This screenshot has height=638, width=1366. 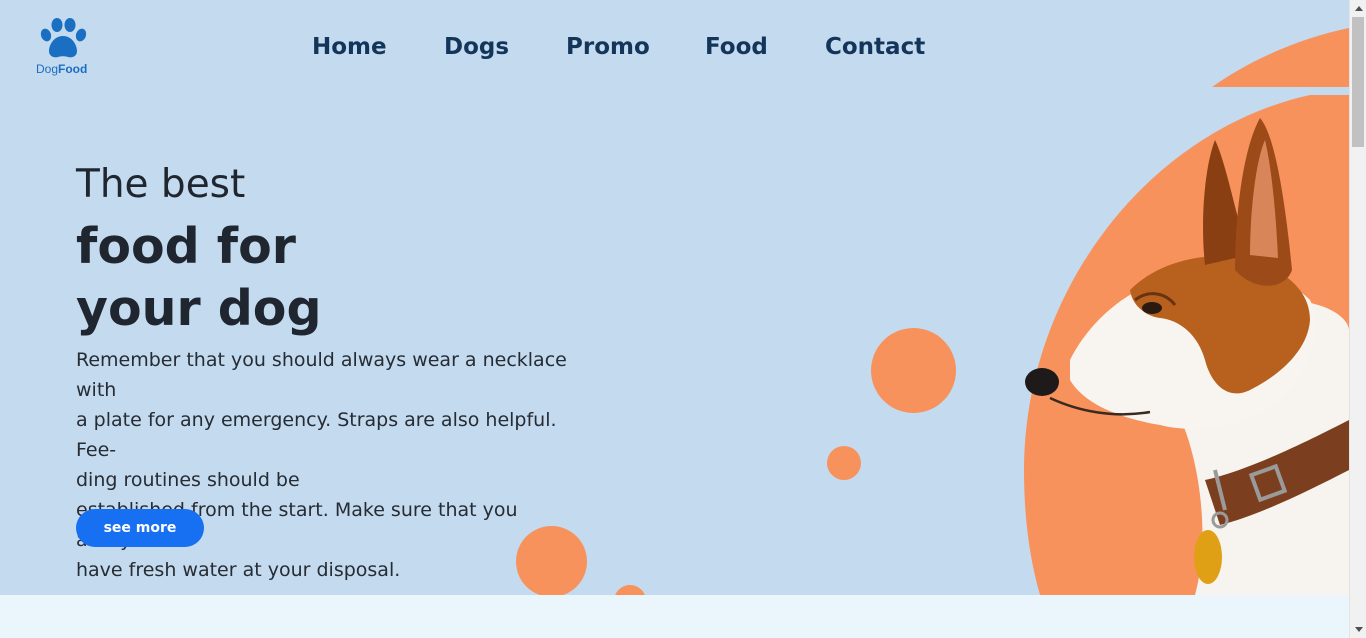 What do you see at coordinates (608, 47) in the screenshot?
I see `nav-promo: Promo` at bounding box center [608, 47].